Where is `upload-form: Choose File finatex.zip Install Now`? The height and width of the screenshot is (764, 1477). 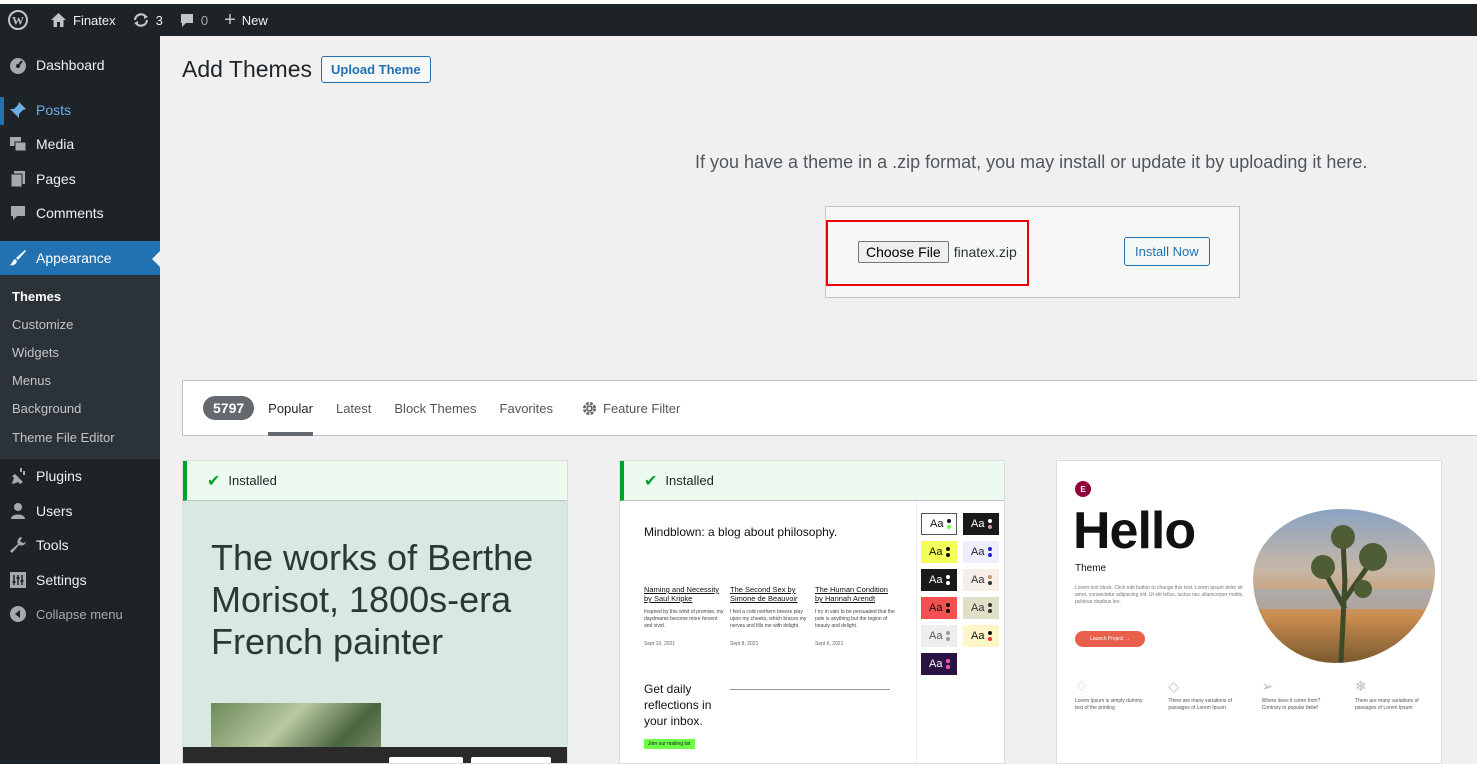
upload-form: Choose File finatex.zip Install Now is located at coordinates (1032, 252).